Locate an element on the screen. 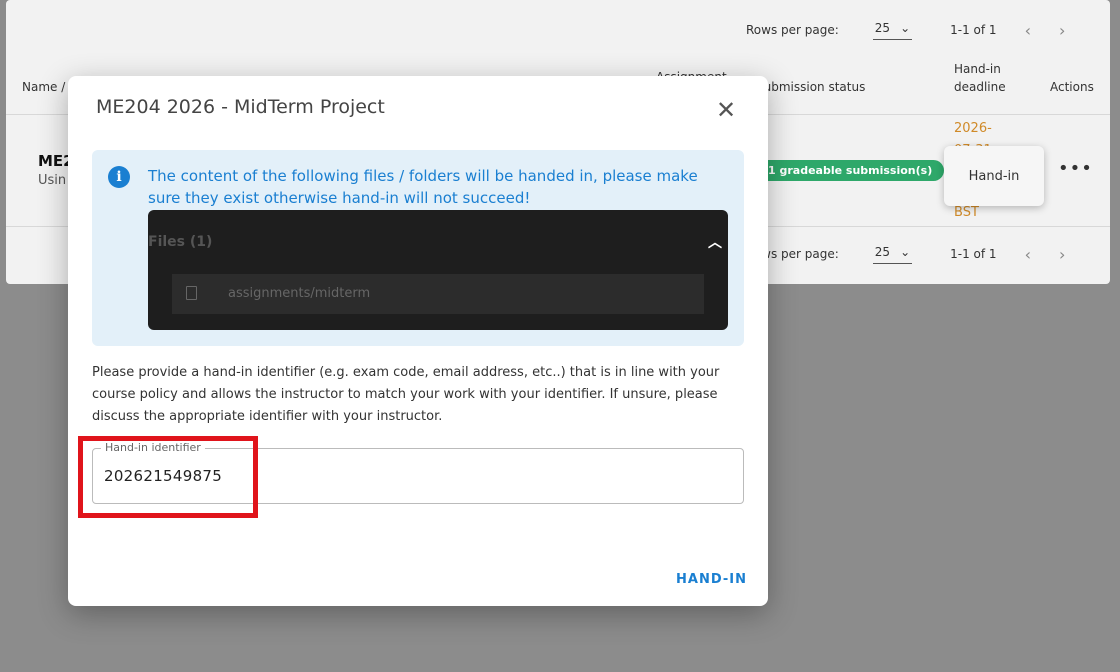 This screenshot has height=672, width=1120. file-list-item: assignments/midterm is located at coordinates (438, 294).